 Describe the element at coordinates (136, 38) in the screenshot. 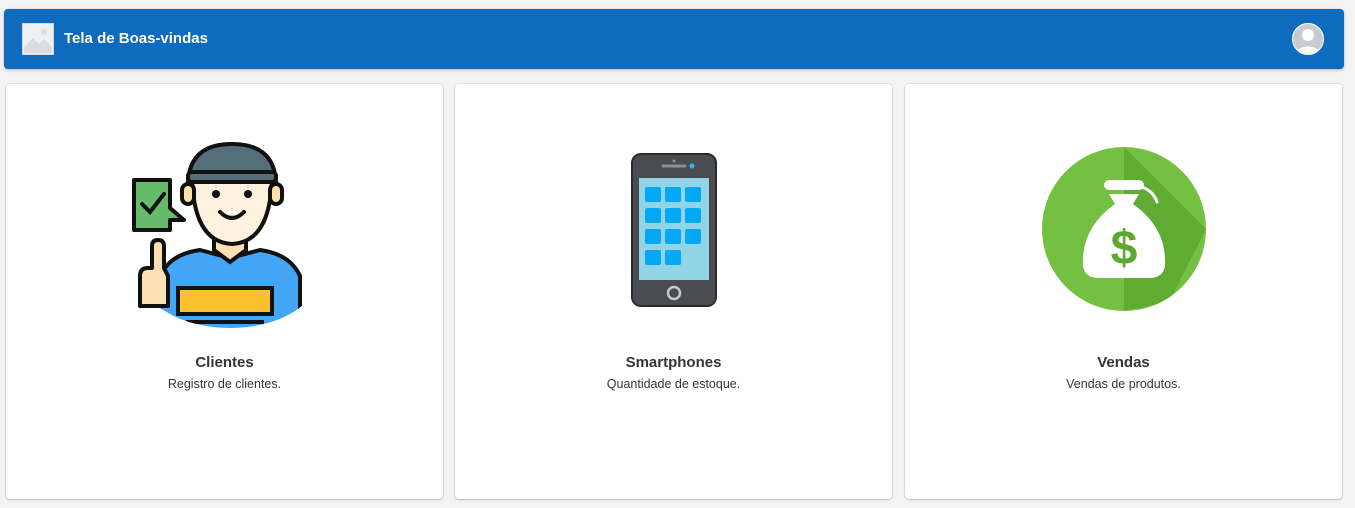

I see `page-title: Tela de Boas-vindas` at that location.